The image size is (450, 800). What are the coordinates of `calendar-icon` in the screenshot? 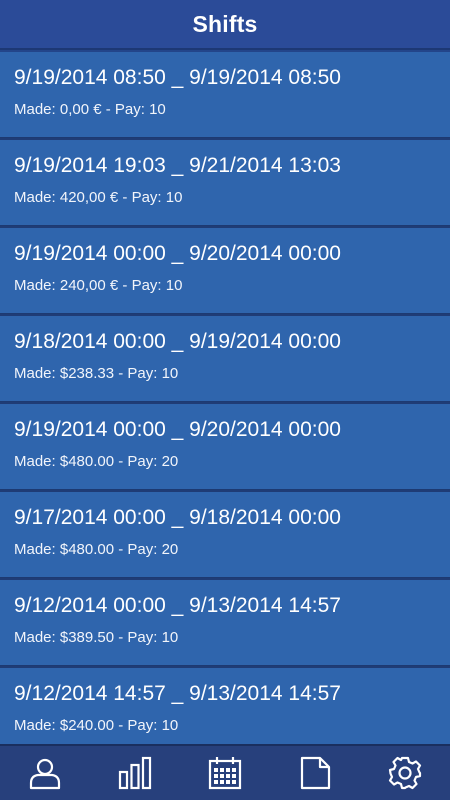 It's located at (225, 773).